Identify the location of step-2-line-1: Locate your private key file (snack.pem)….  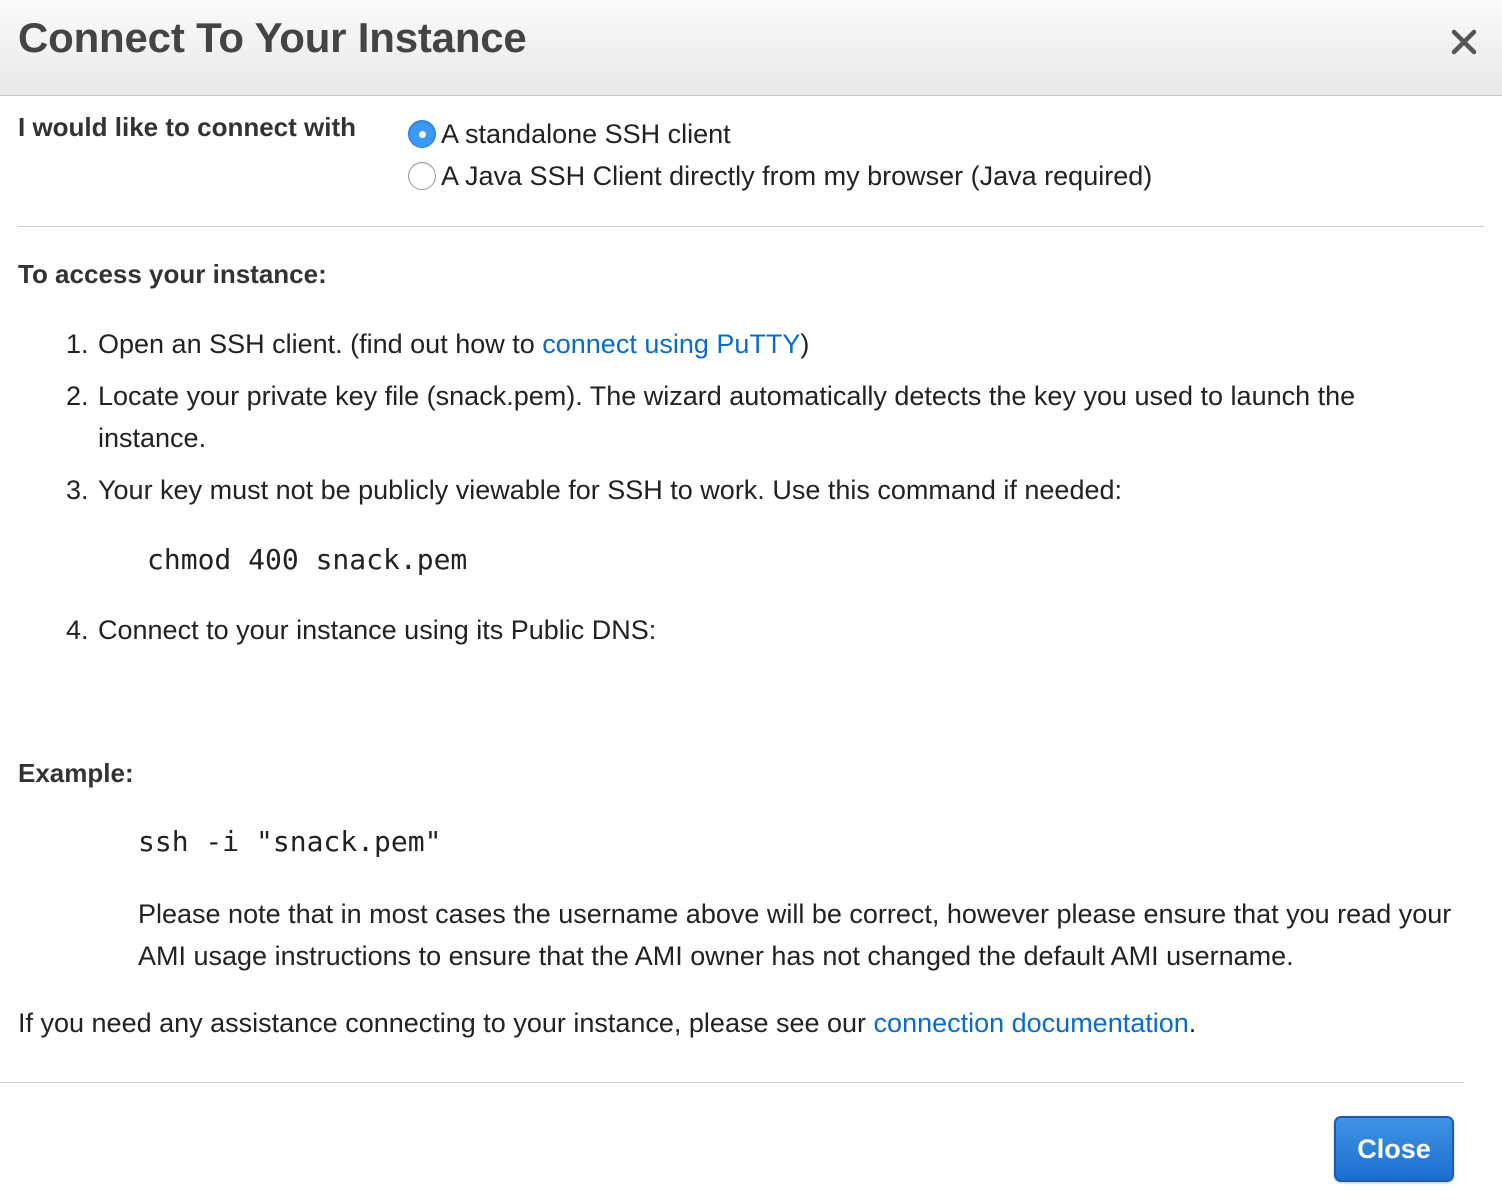
(727, 396).